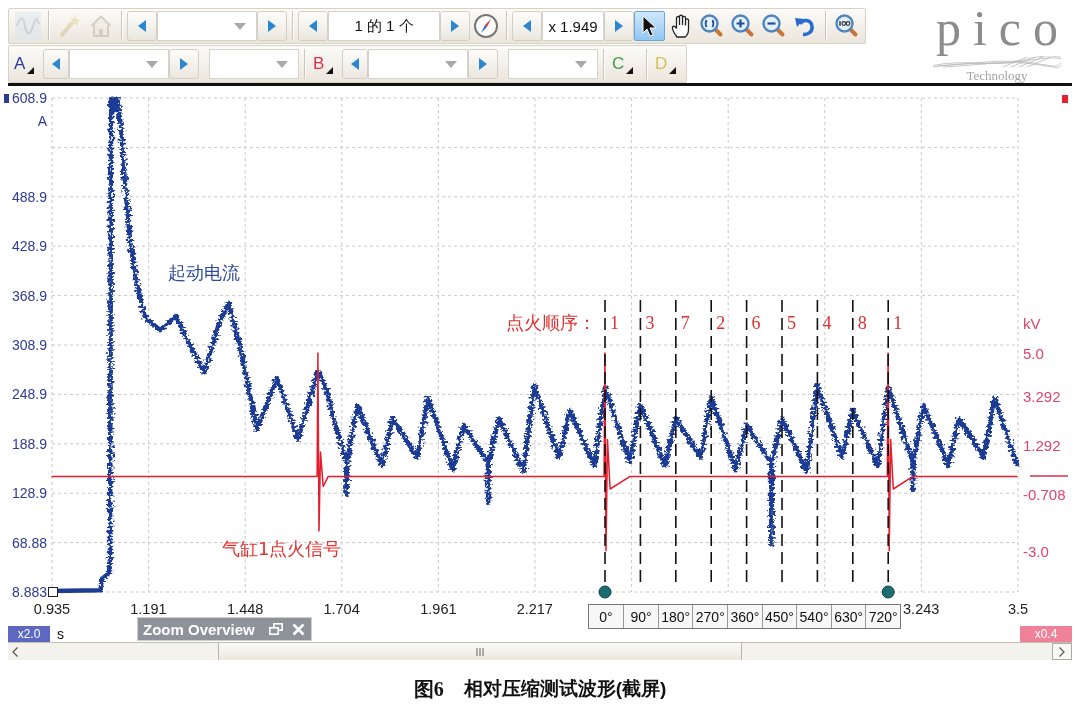 The image size is (1080, 708). I want to click on hand-icon, so click(680, 26).